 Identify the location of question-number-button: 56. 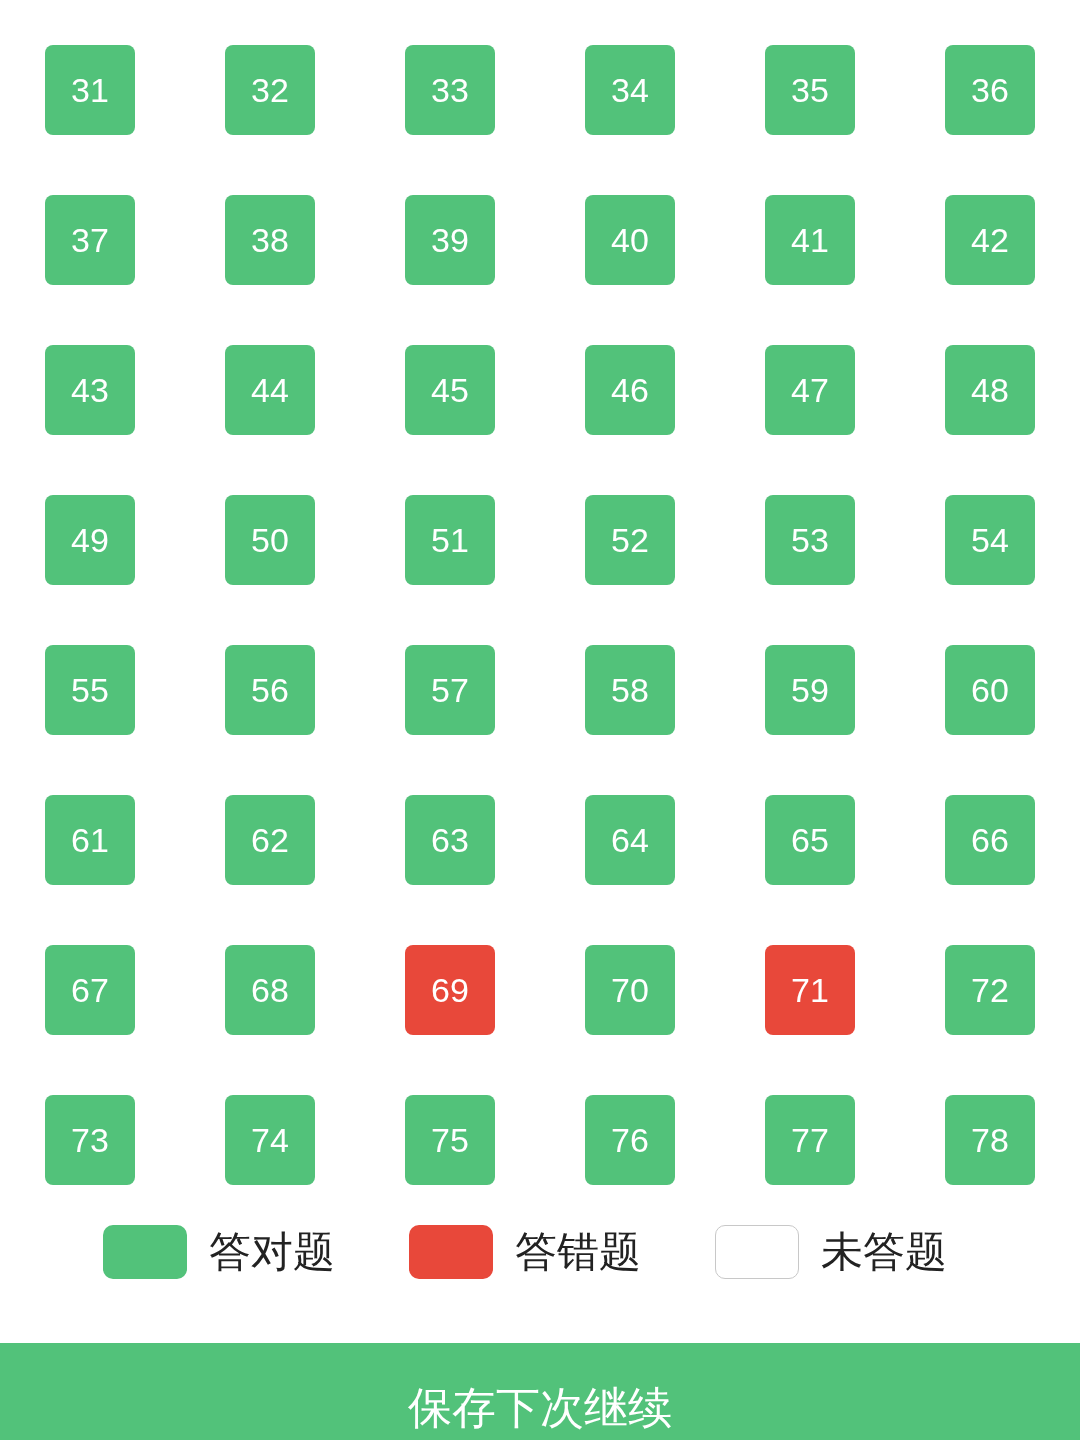
(270, 690).